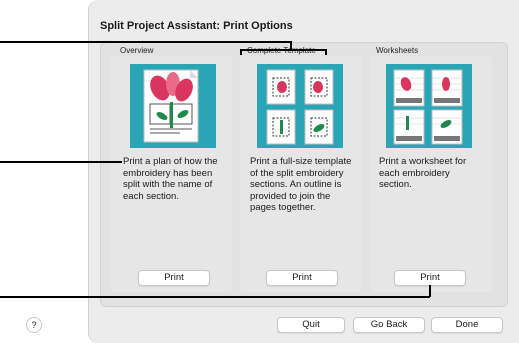 This screenshot has width=519, height=343. What do you see at coordinates (302, 278) in the screenshot?
I see `complete-template-print-button: Print` at bounding box center [302, 278].